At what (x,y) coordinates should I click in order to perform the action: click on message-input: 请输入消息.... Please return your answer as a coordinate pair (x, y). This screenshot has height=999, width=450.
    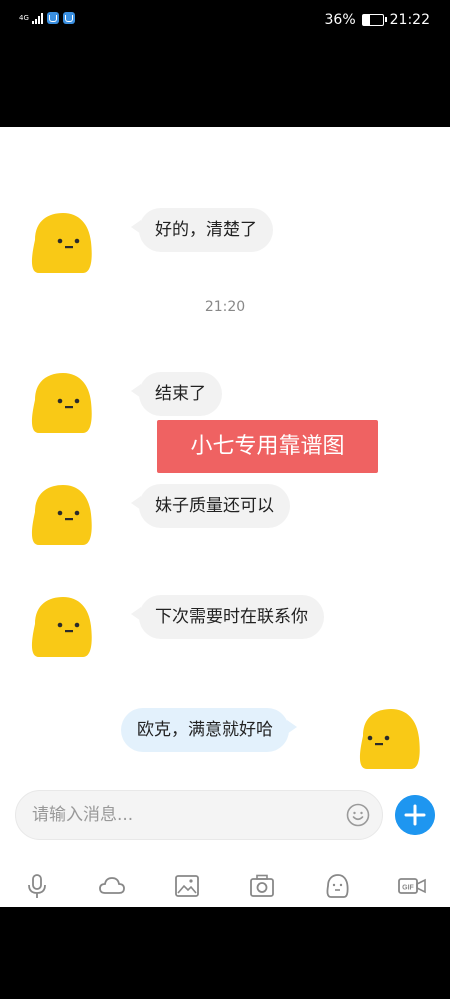
    Looking at the image, I should click on (199, 815).